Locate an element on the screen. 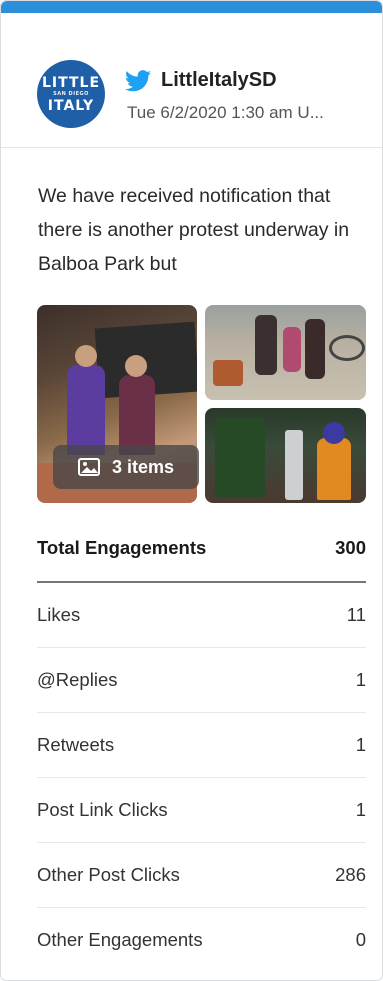 This screenshot has width=383, height=981. stat-row-other-post-clicks: Other Post Clicks 286 is located at coordinates (201, 875).